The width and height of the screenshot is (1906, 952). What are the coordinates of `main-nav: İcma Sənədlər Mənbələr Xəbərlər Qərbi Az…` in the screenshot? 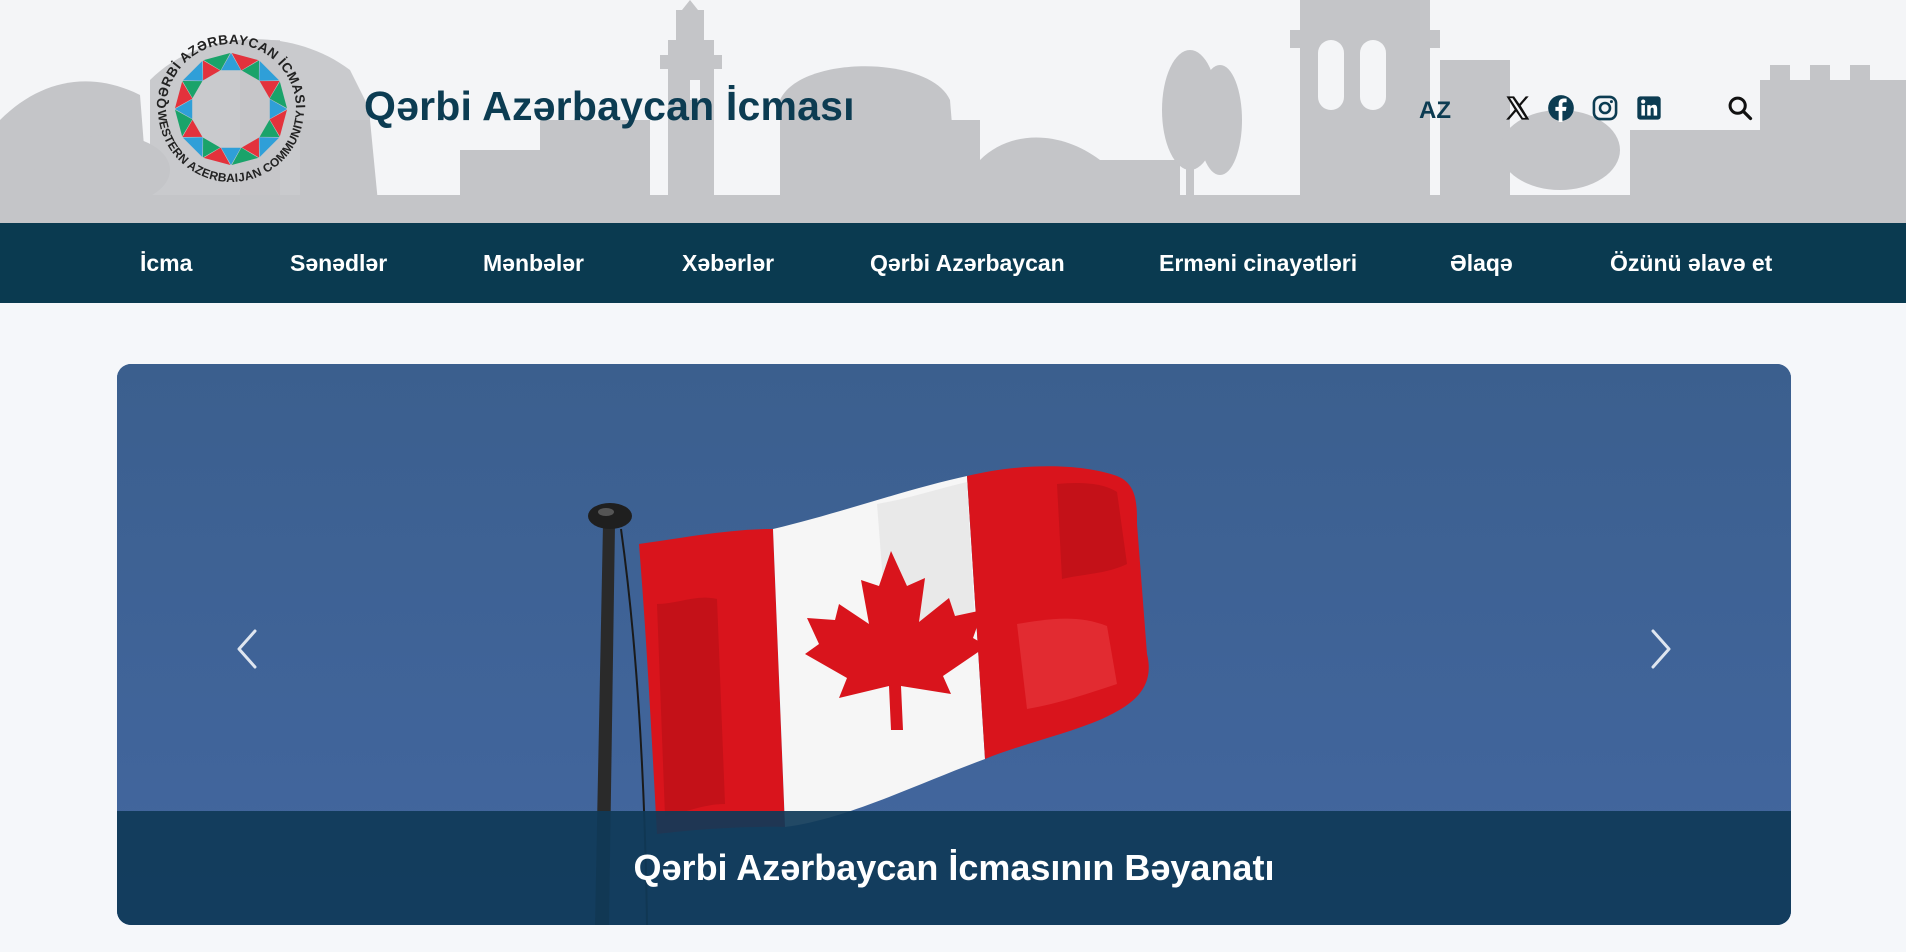 It's located at (953, 263).